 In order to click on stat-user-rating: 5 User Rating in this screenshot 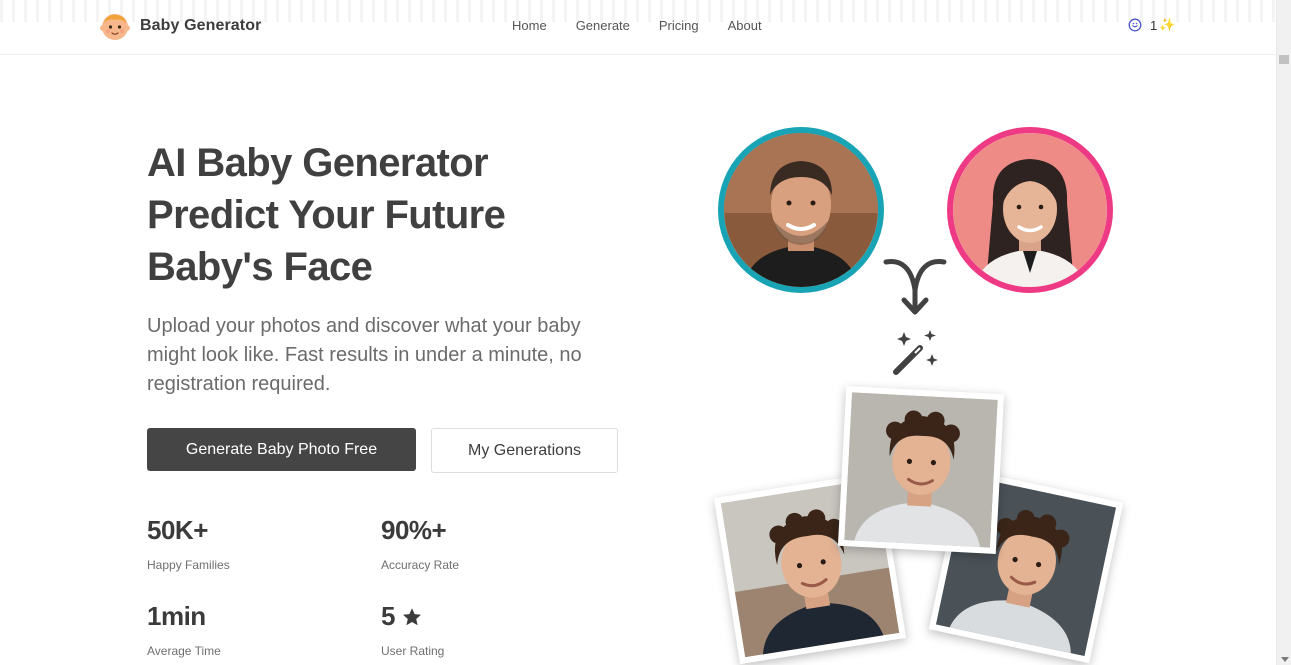, I will do `click(412, 629)`.